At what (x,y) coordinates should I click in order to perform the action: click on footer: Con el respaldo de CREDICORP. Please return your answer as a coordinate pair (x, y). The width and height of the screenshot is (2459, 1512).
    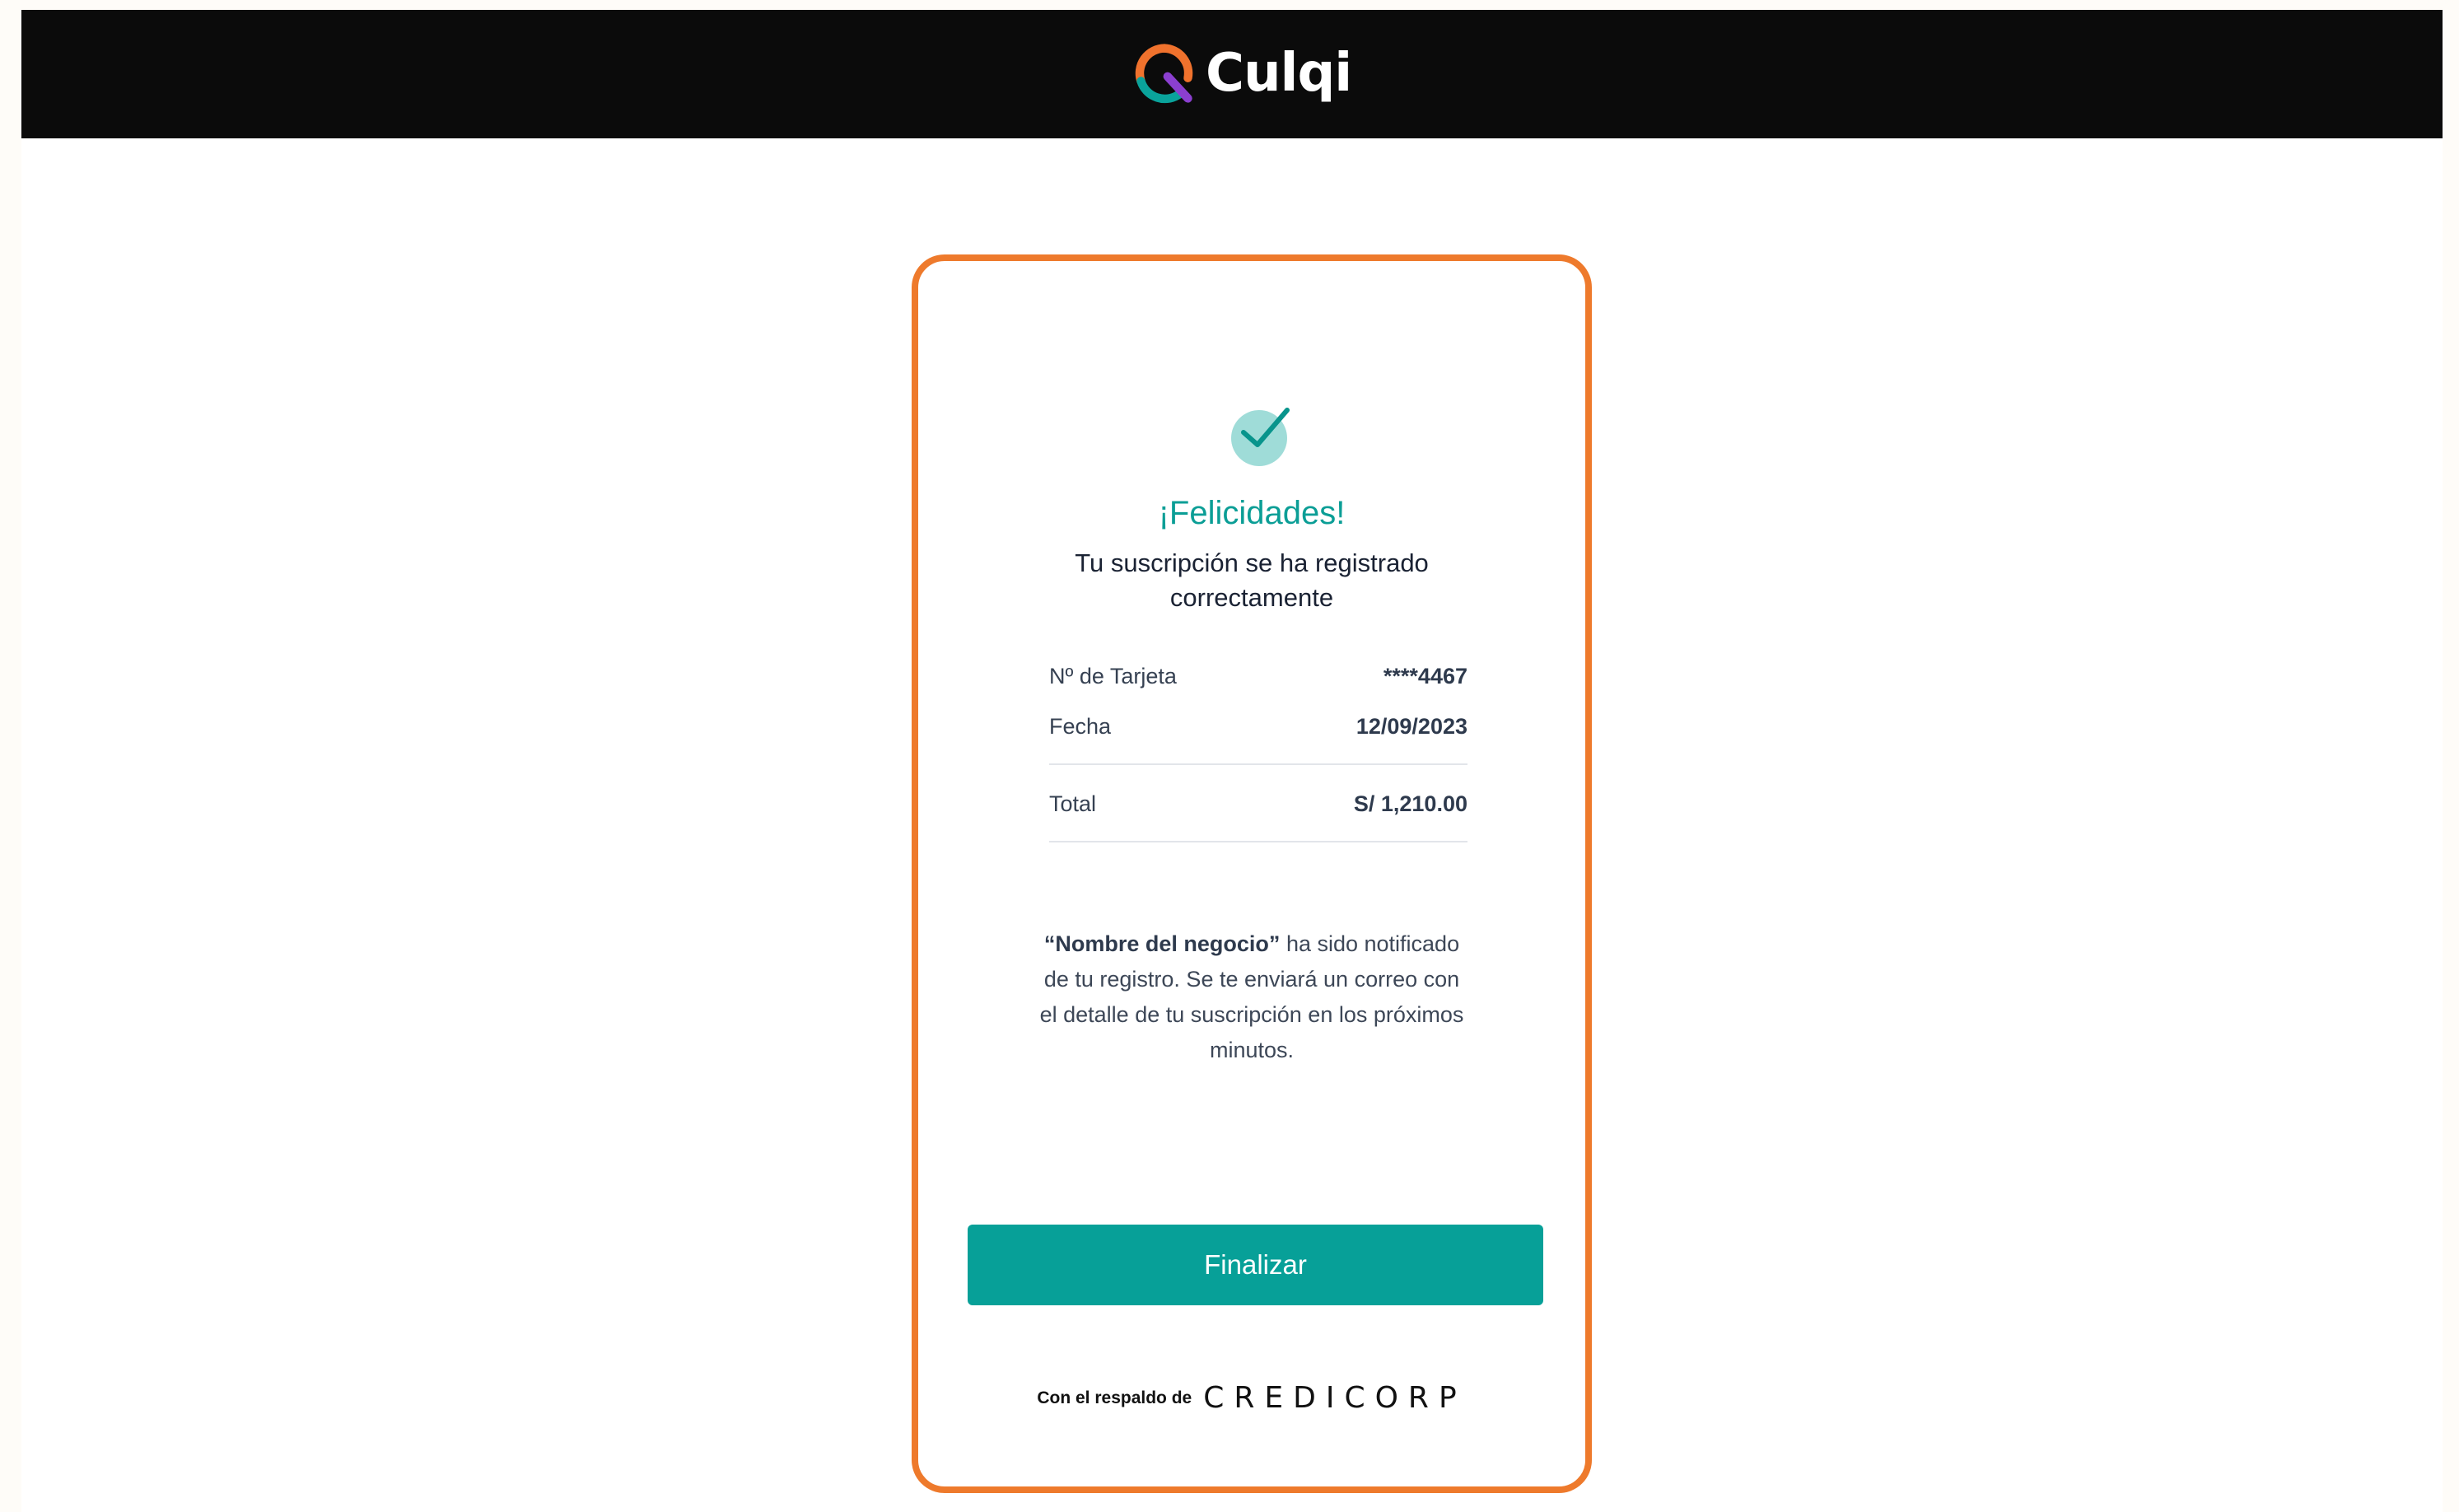
    Looking at the image, I should click on (1252, 1398).